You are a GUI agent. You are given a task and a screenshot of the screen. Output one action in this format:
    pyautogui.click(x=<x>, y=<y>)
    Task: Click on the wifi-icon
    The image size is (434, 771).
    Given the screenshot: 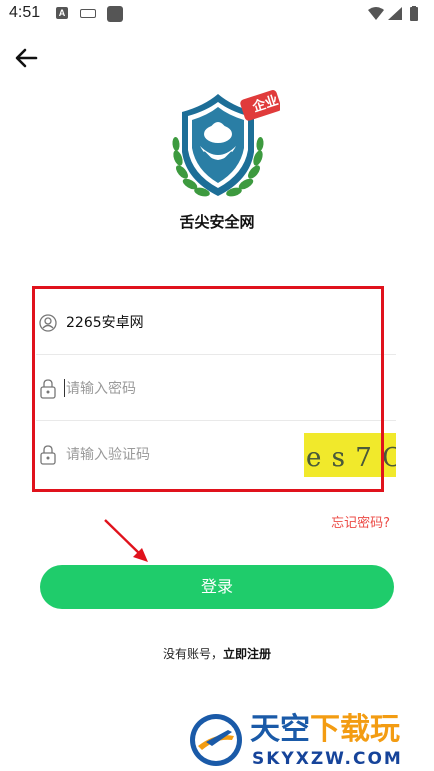 What is the action you would take?
    pyautogui.click(x=376, y=13)
    